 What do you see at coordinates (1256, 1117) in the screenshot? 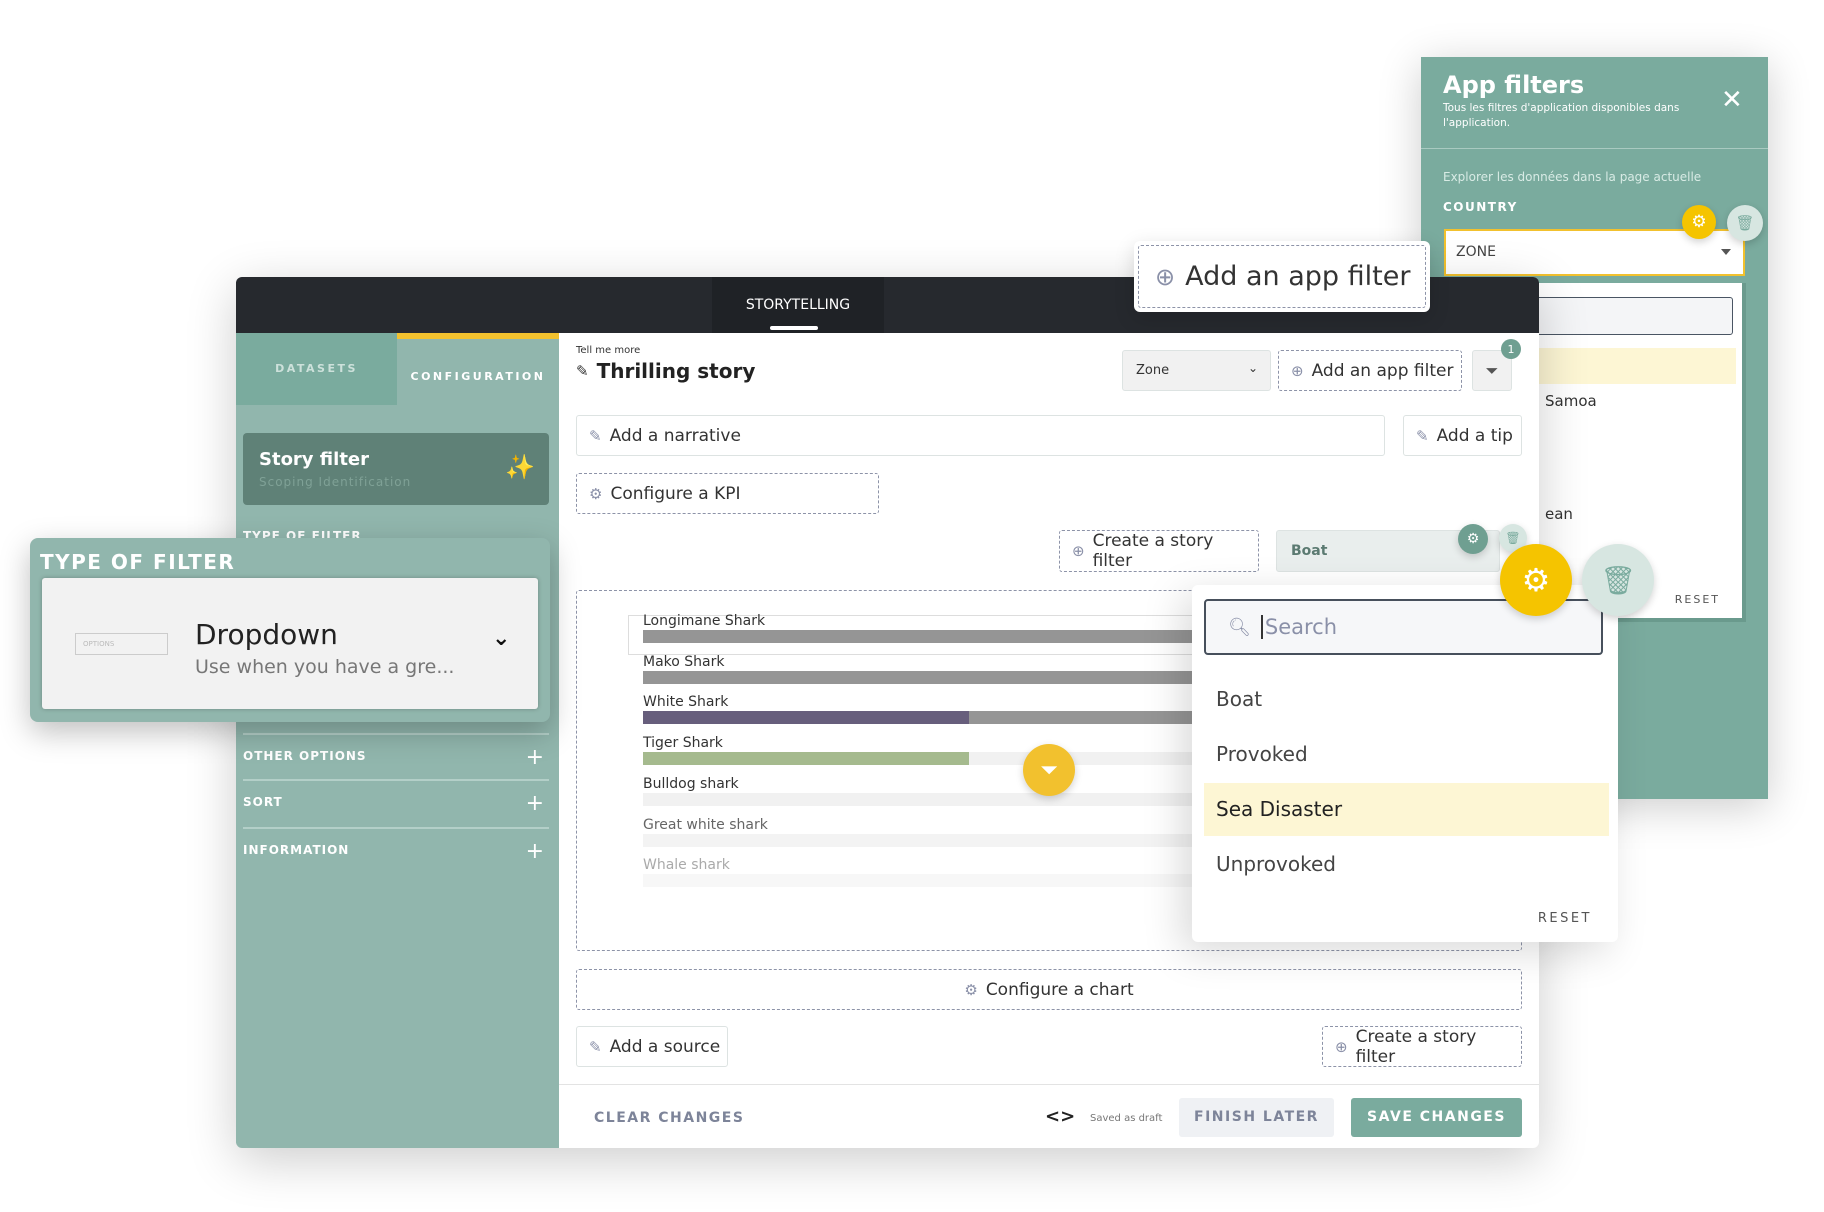
I see `finish-later-button: FINISH LATER` at bounding box center [1256, 1117].